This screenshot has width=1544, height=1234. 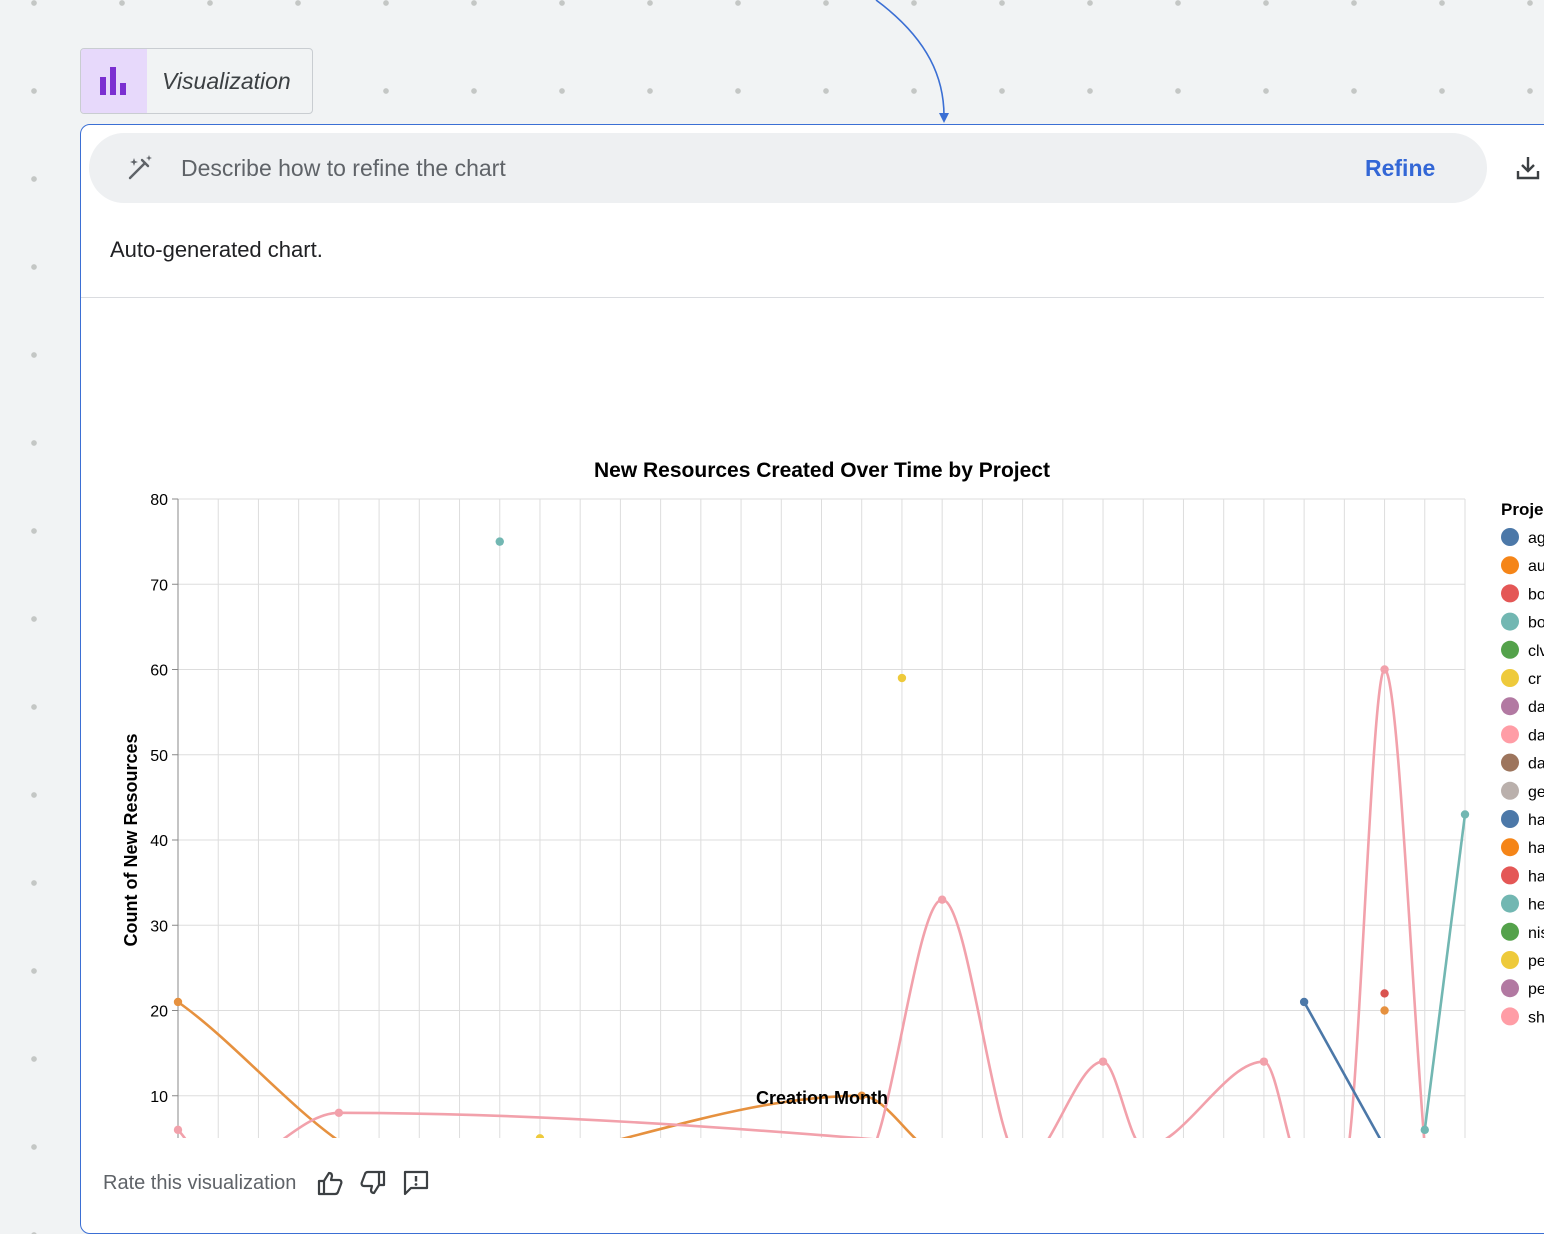 I want to click on feedback-icon, so click(x=416, y=1183).